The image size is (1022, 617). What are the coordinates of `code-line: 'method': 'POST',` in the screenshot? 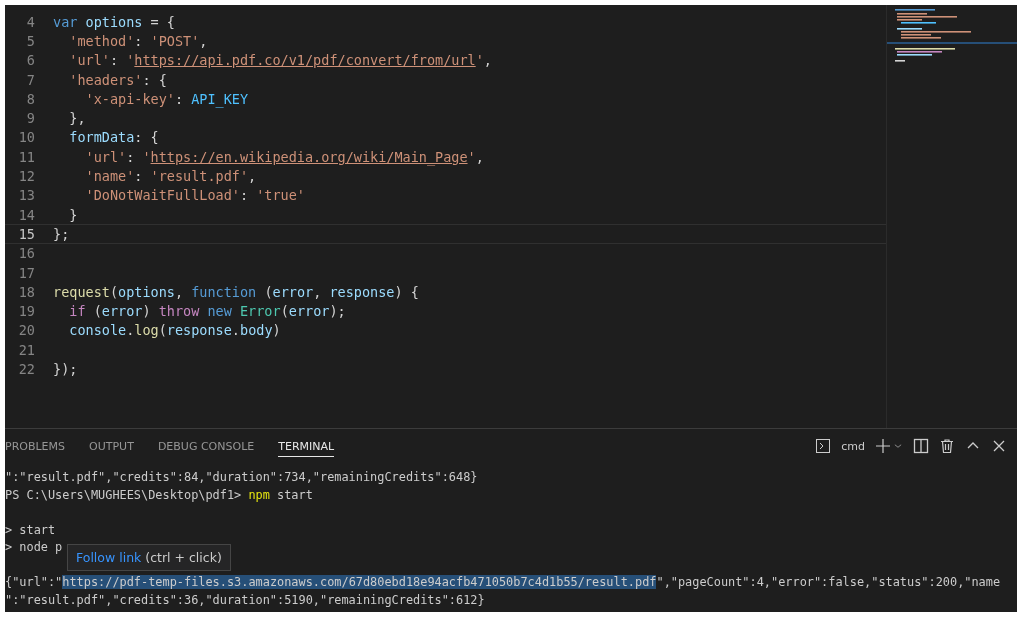 It's located at (138, 40).